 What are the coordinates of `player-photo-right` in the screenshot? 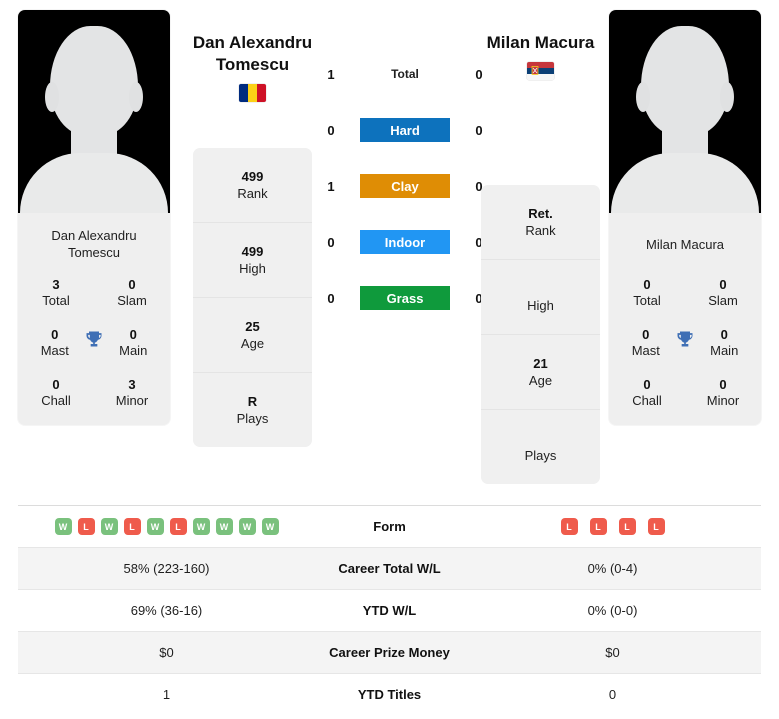 It's located at (685, 111).